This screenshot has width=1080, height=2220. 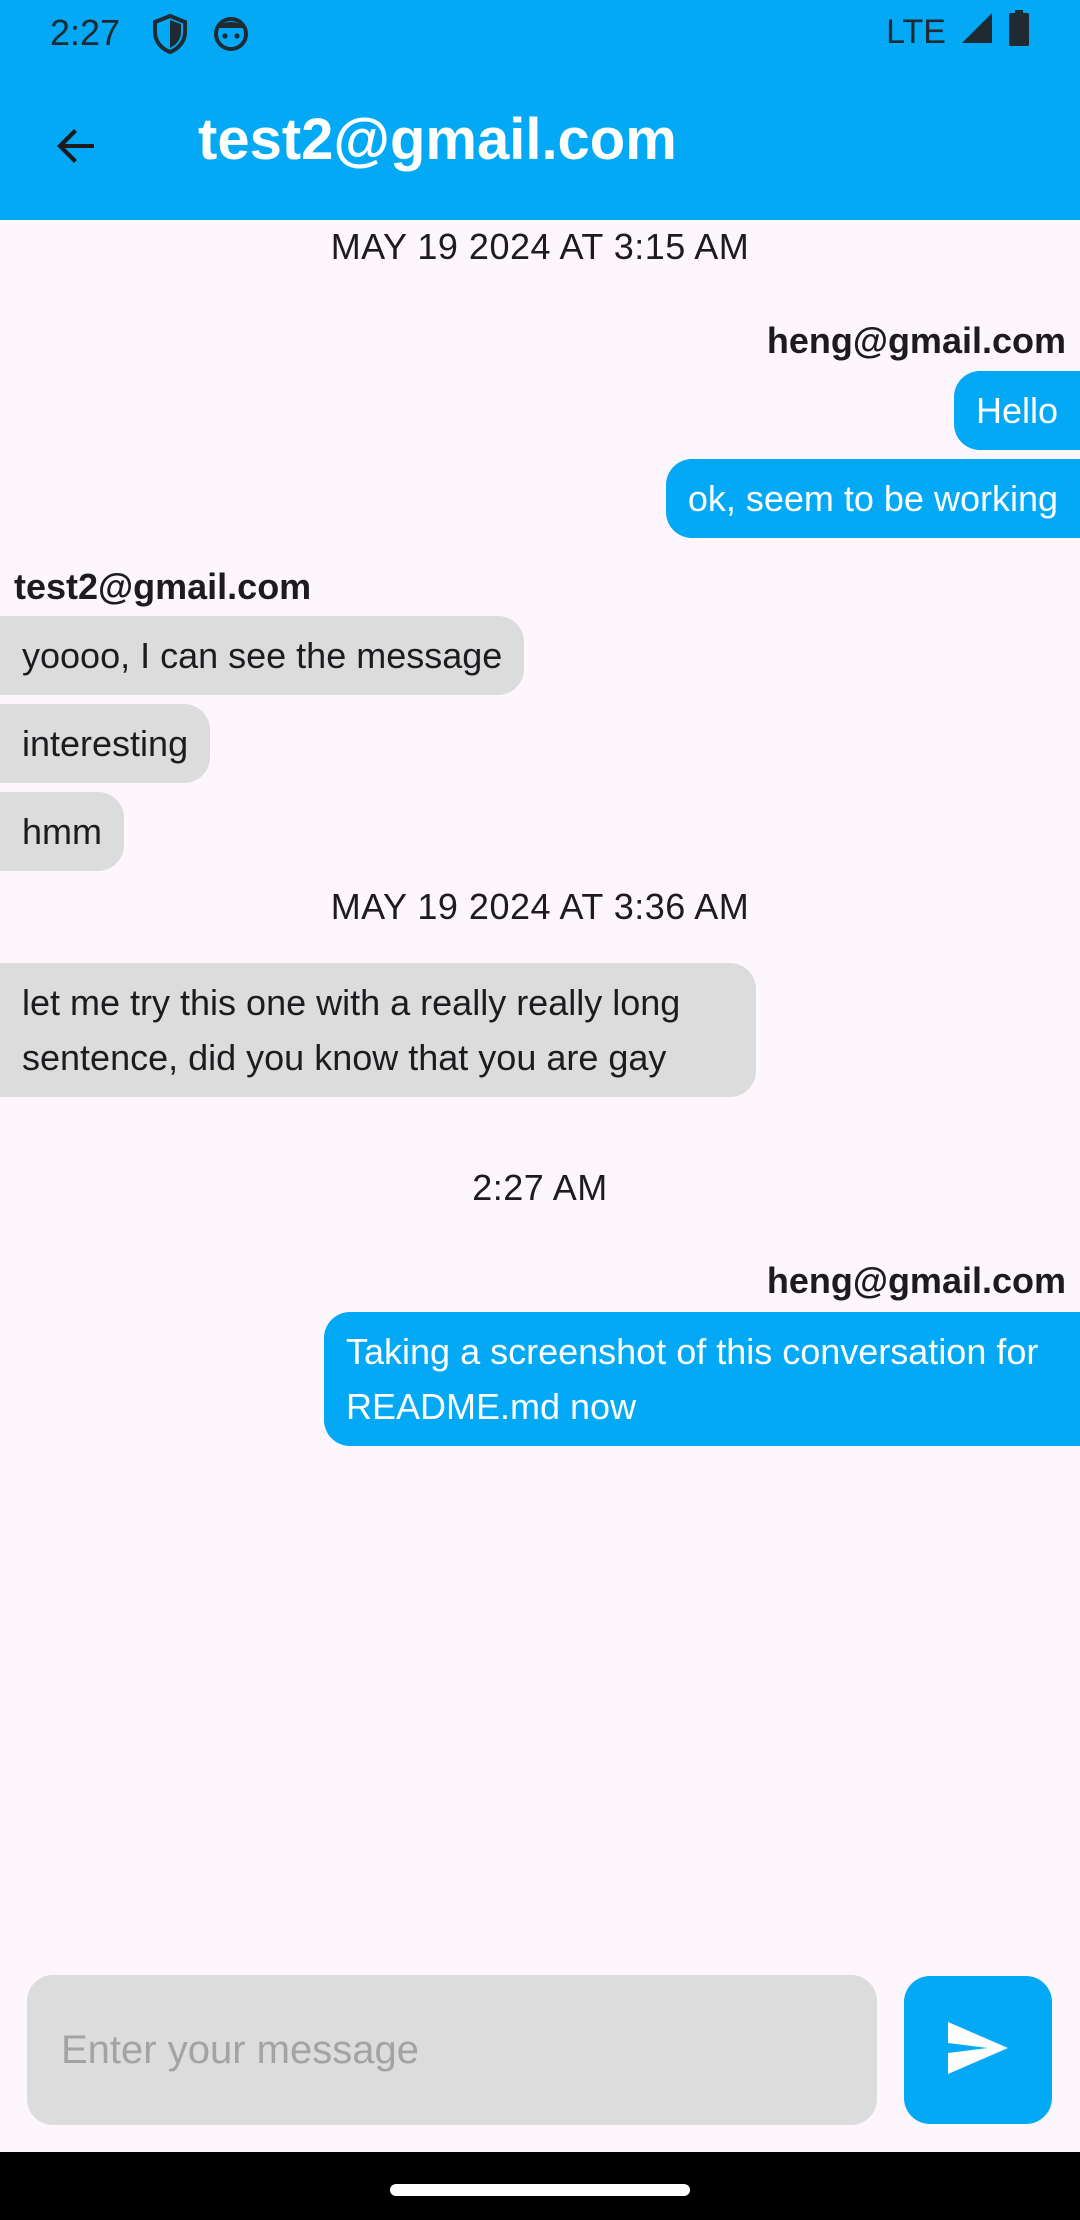 What do you see at coordinates (1016, 410) in the screenshot?
I see `message-bubble-outgoing: Hello` at bounding box center [1016, 410].